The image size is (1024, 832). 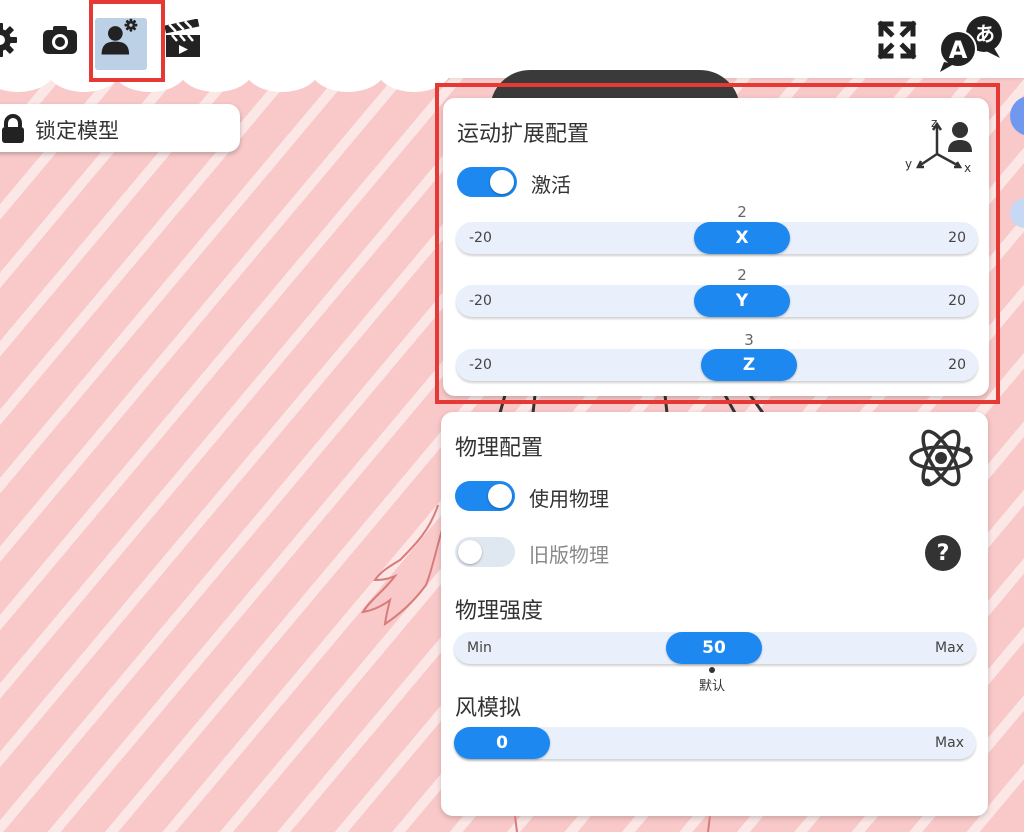 What do you see at coordinates (485, 496) in the screenshot?
I see `use-physics-toggle` at bounding box center [485, 496].